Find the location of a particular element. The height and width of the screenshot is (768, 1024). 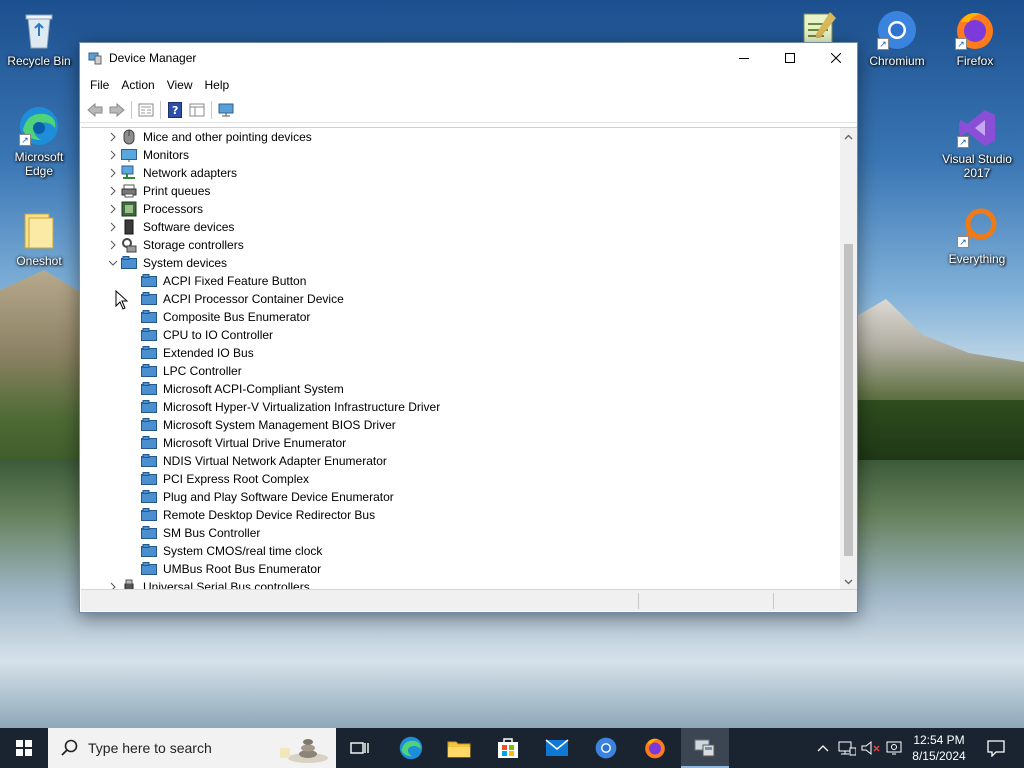

tree-item-label: System devices is located at coordinates (185, 263).